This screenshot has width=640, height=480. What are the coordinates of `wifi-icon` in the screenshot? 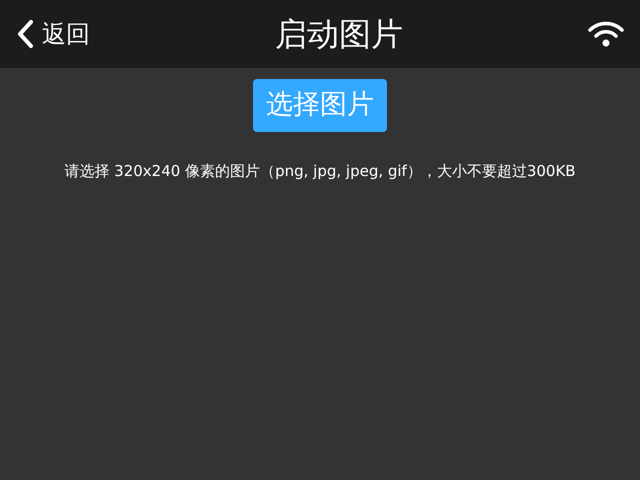 It's located at (606, 34).